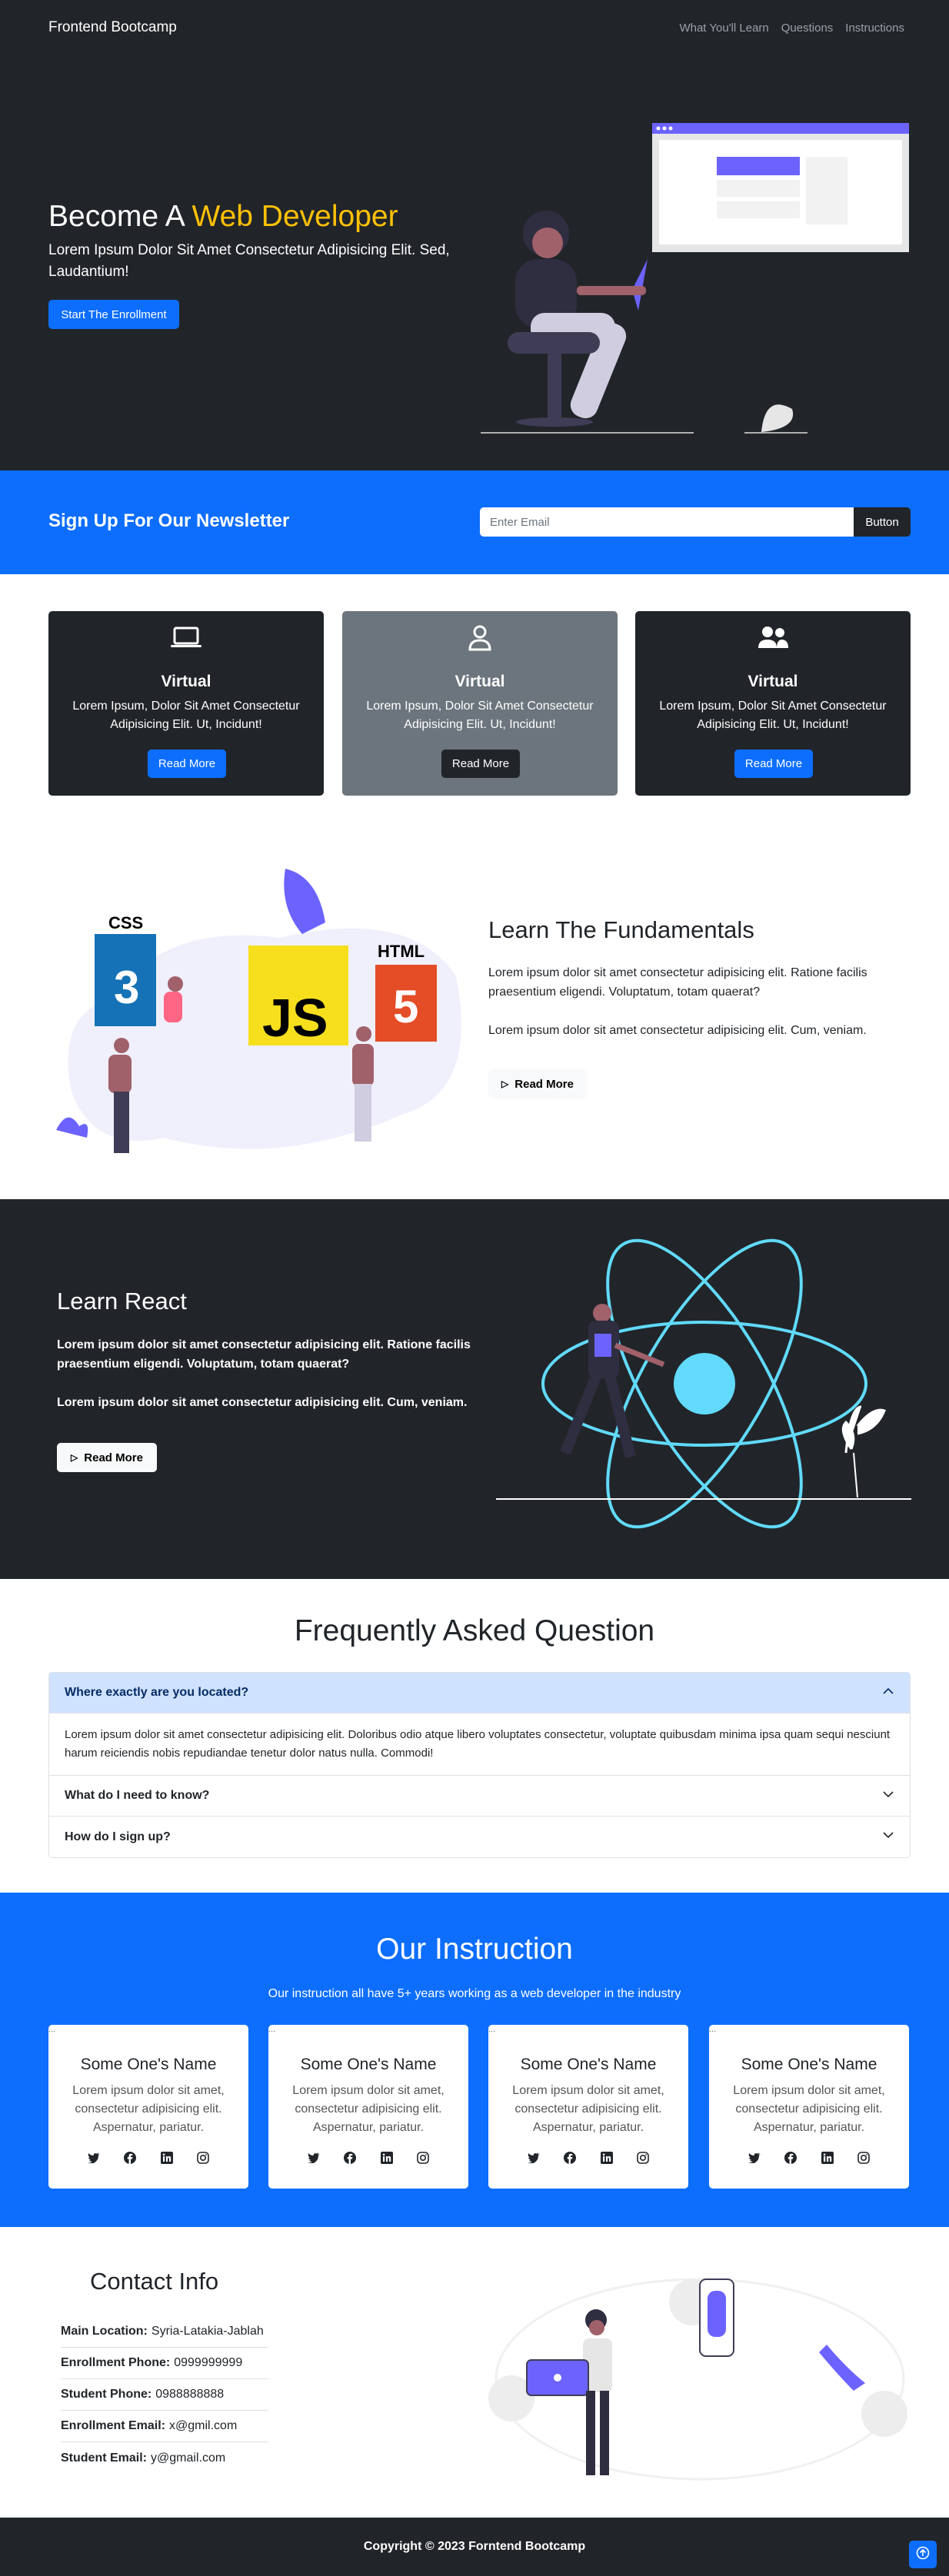  Describe the element at coordinates (475, 1950) in the screenshot. I see `instruction-title: Our Instruction` at that location.